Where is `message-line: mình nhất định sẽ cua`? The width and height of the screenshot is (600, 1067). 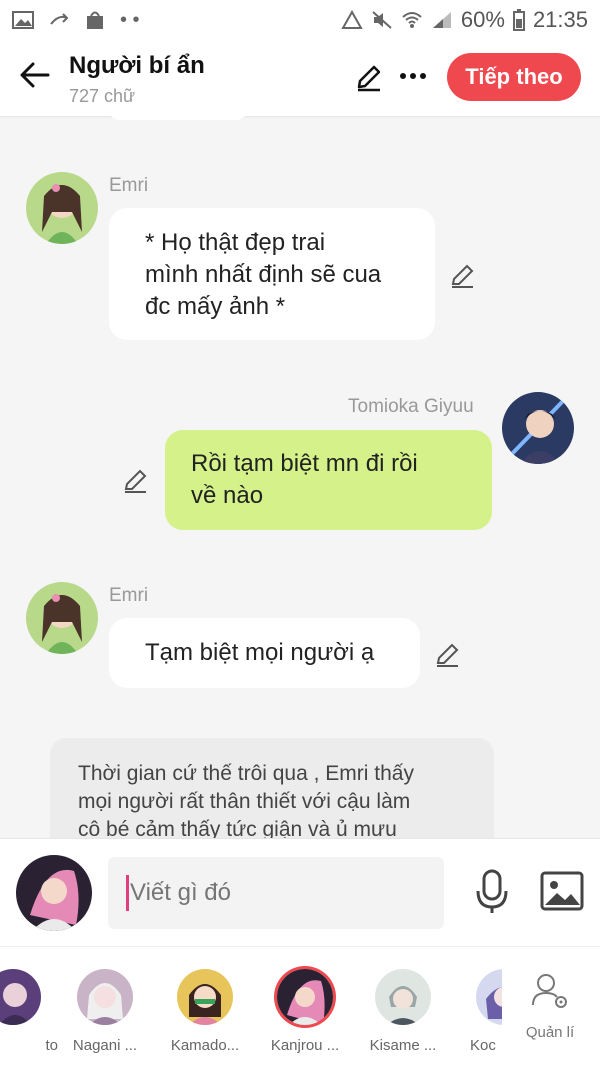
message-line: mình nhất định sẽ cua is located at coordinates (263, 274).